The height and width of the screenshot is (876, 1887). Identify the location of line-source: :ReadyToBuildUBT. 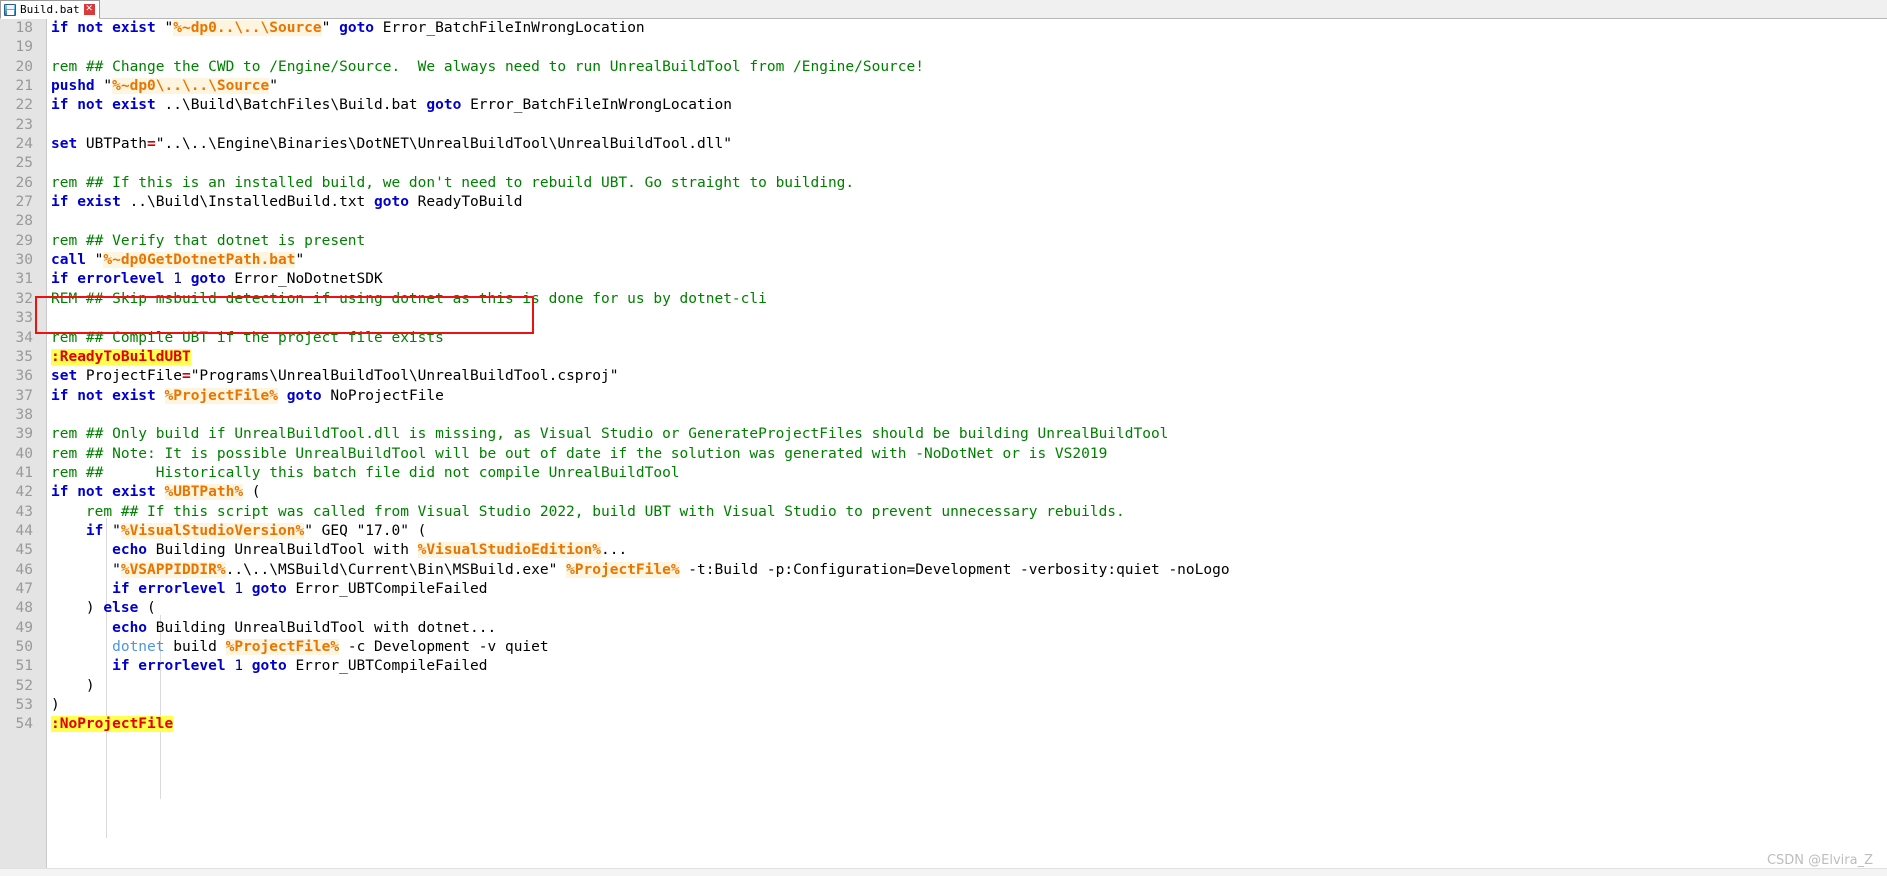
(963, 357).